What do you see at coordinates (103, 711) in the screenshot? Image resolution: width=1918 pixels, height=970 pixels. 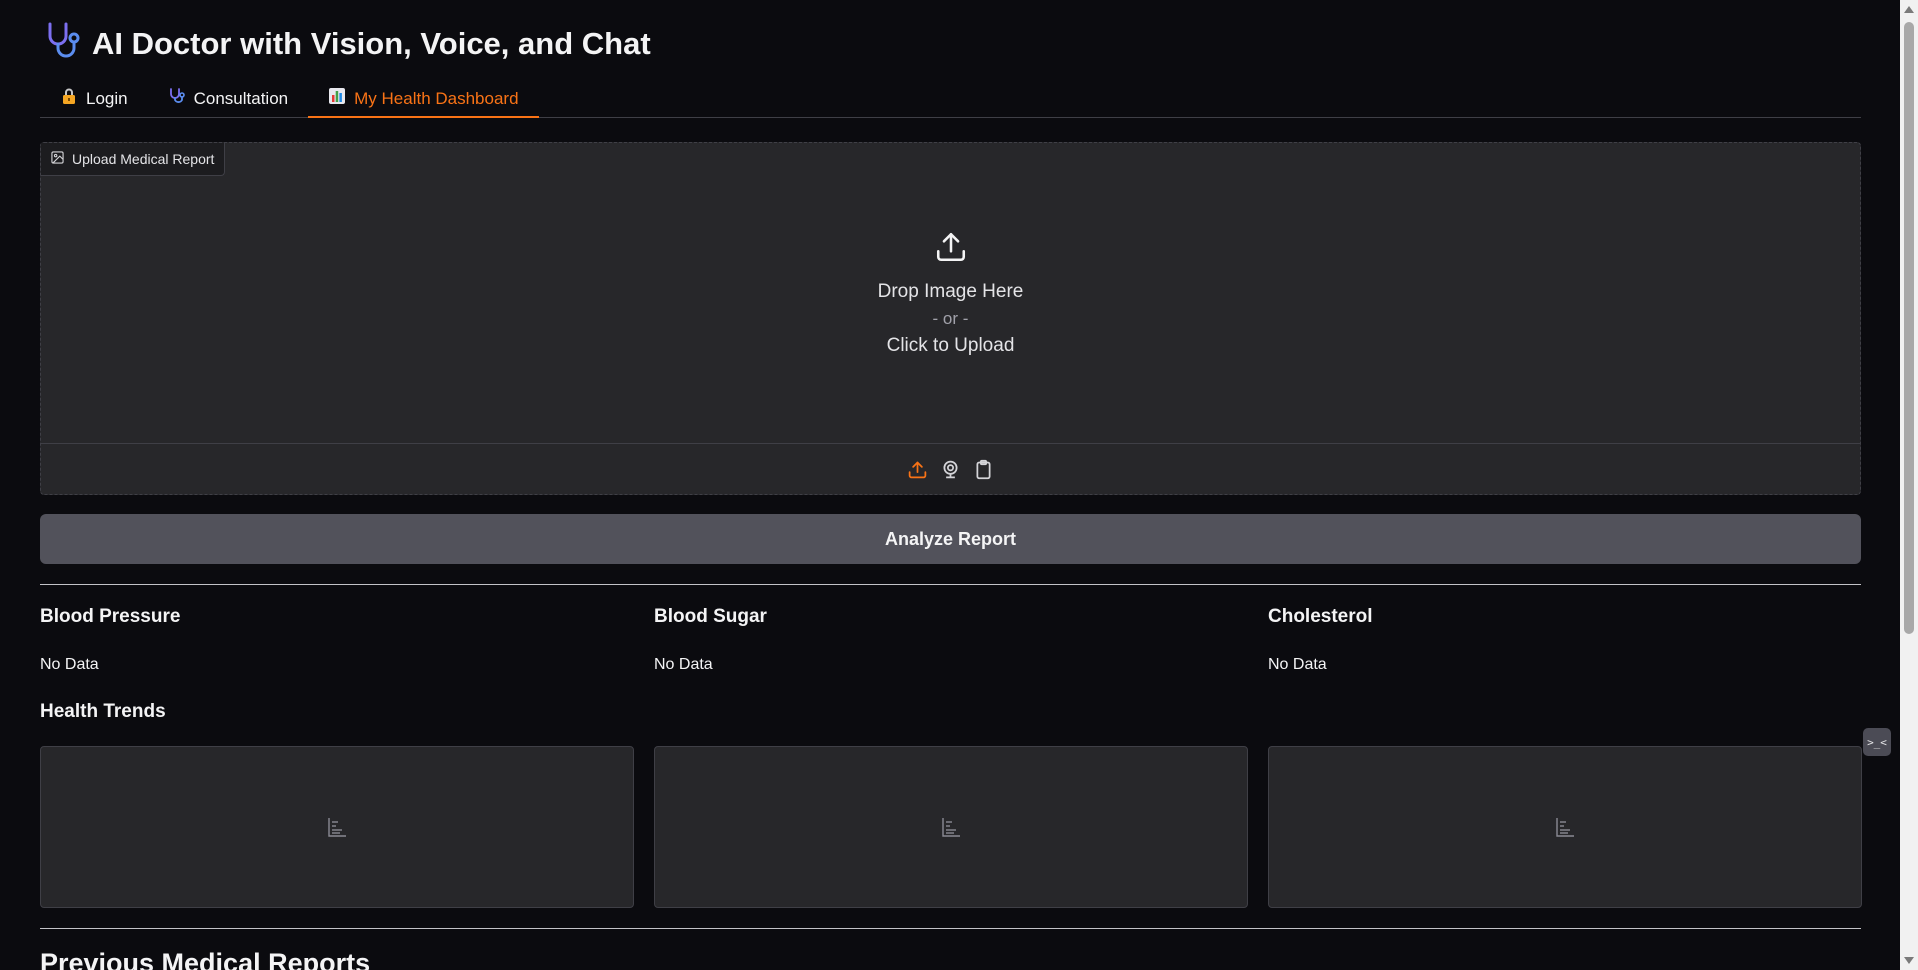 I see `health-trends-heading: Health Trends` at bounding box center [103, 711].